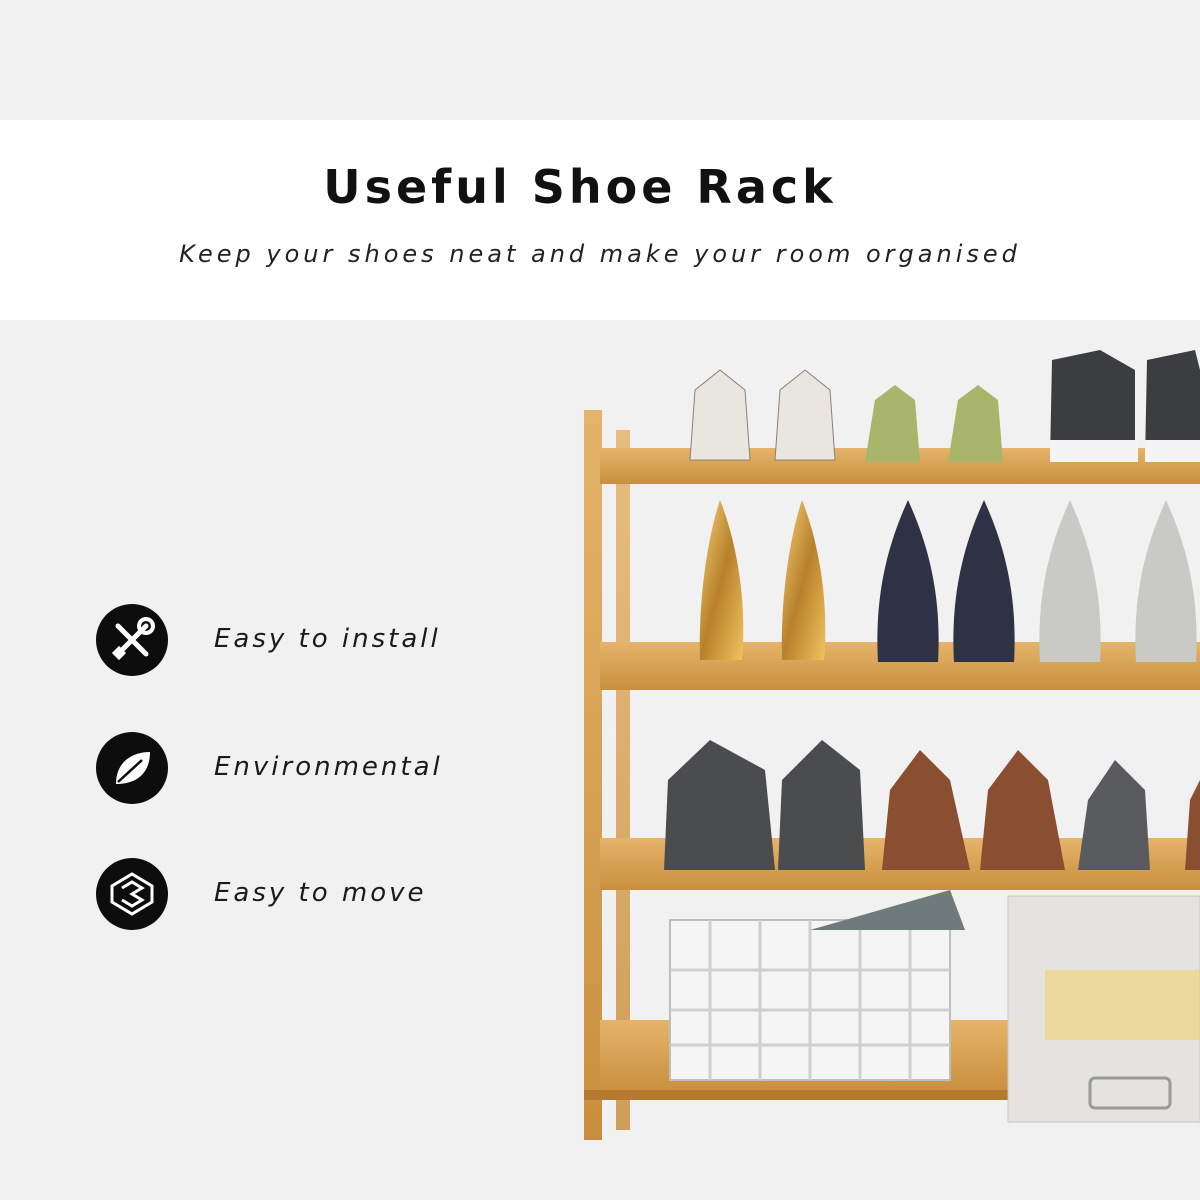 The width and height of the screenshot is (1200, 1200). What do you see at coordinates (320, 893) in the screenshot?
I see `feature-label: Easy to move` at bounding box center [320, 893].